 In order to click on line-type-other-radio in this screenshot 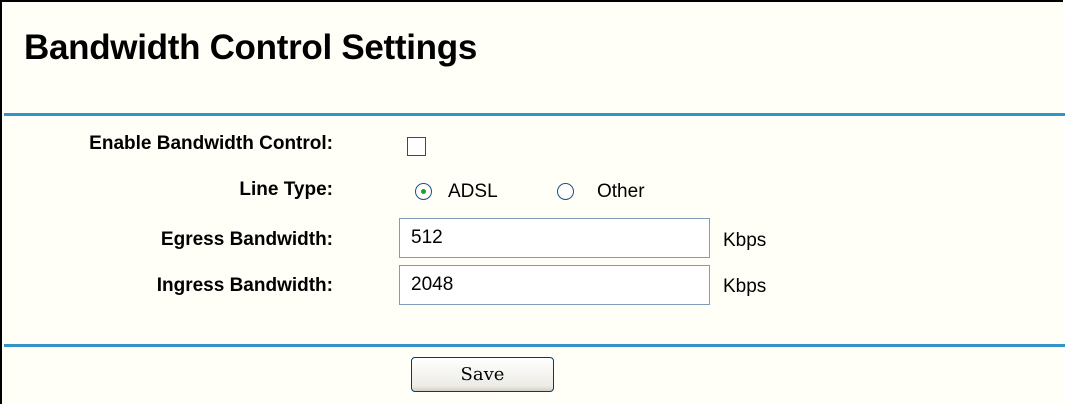, I will do `click(565, 191)`.